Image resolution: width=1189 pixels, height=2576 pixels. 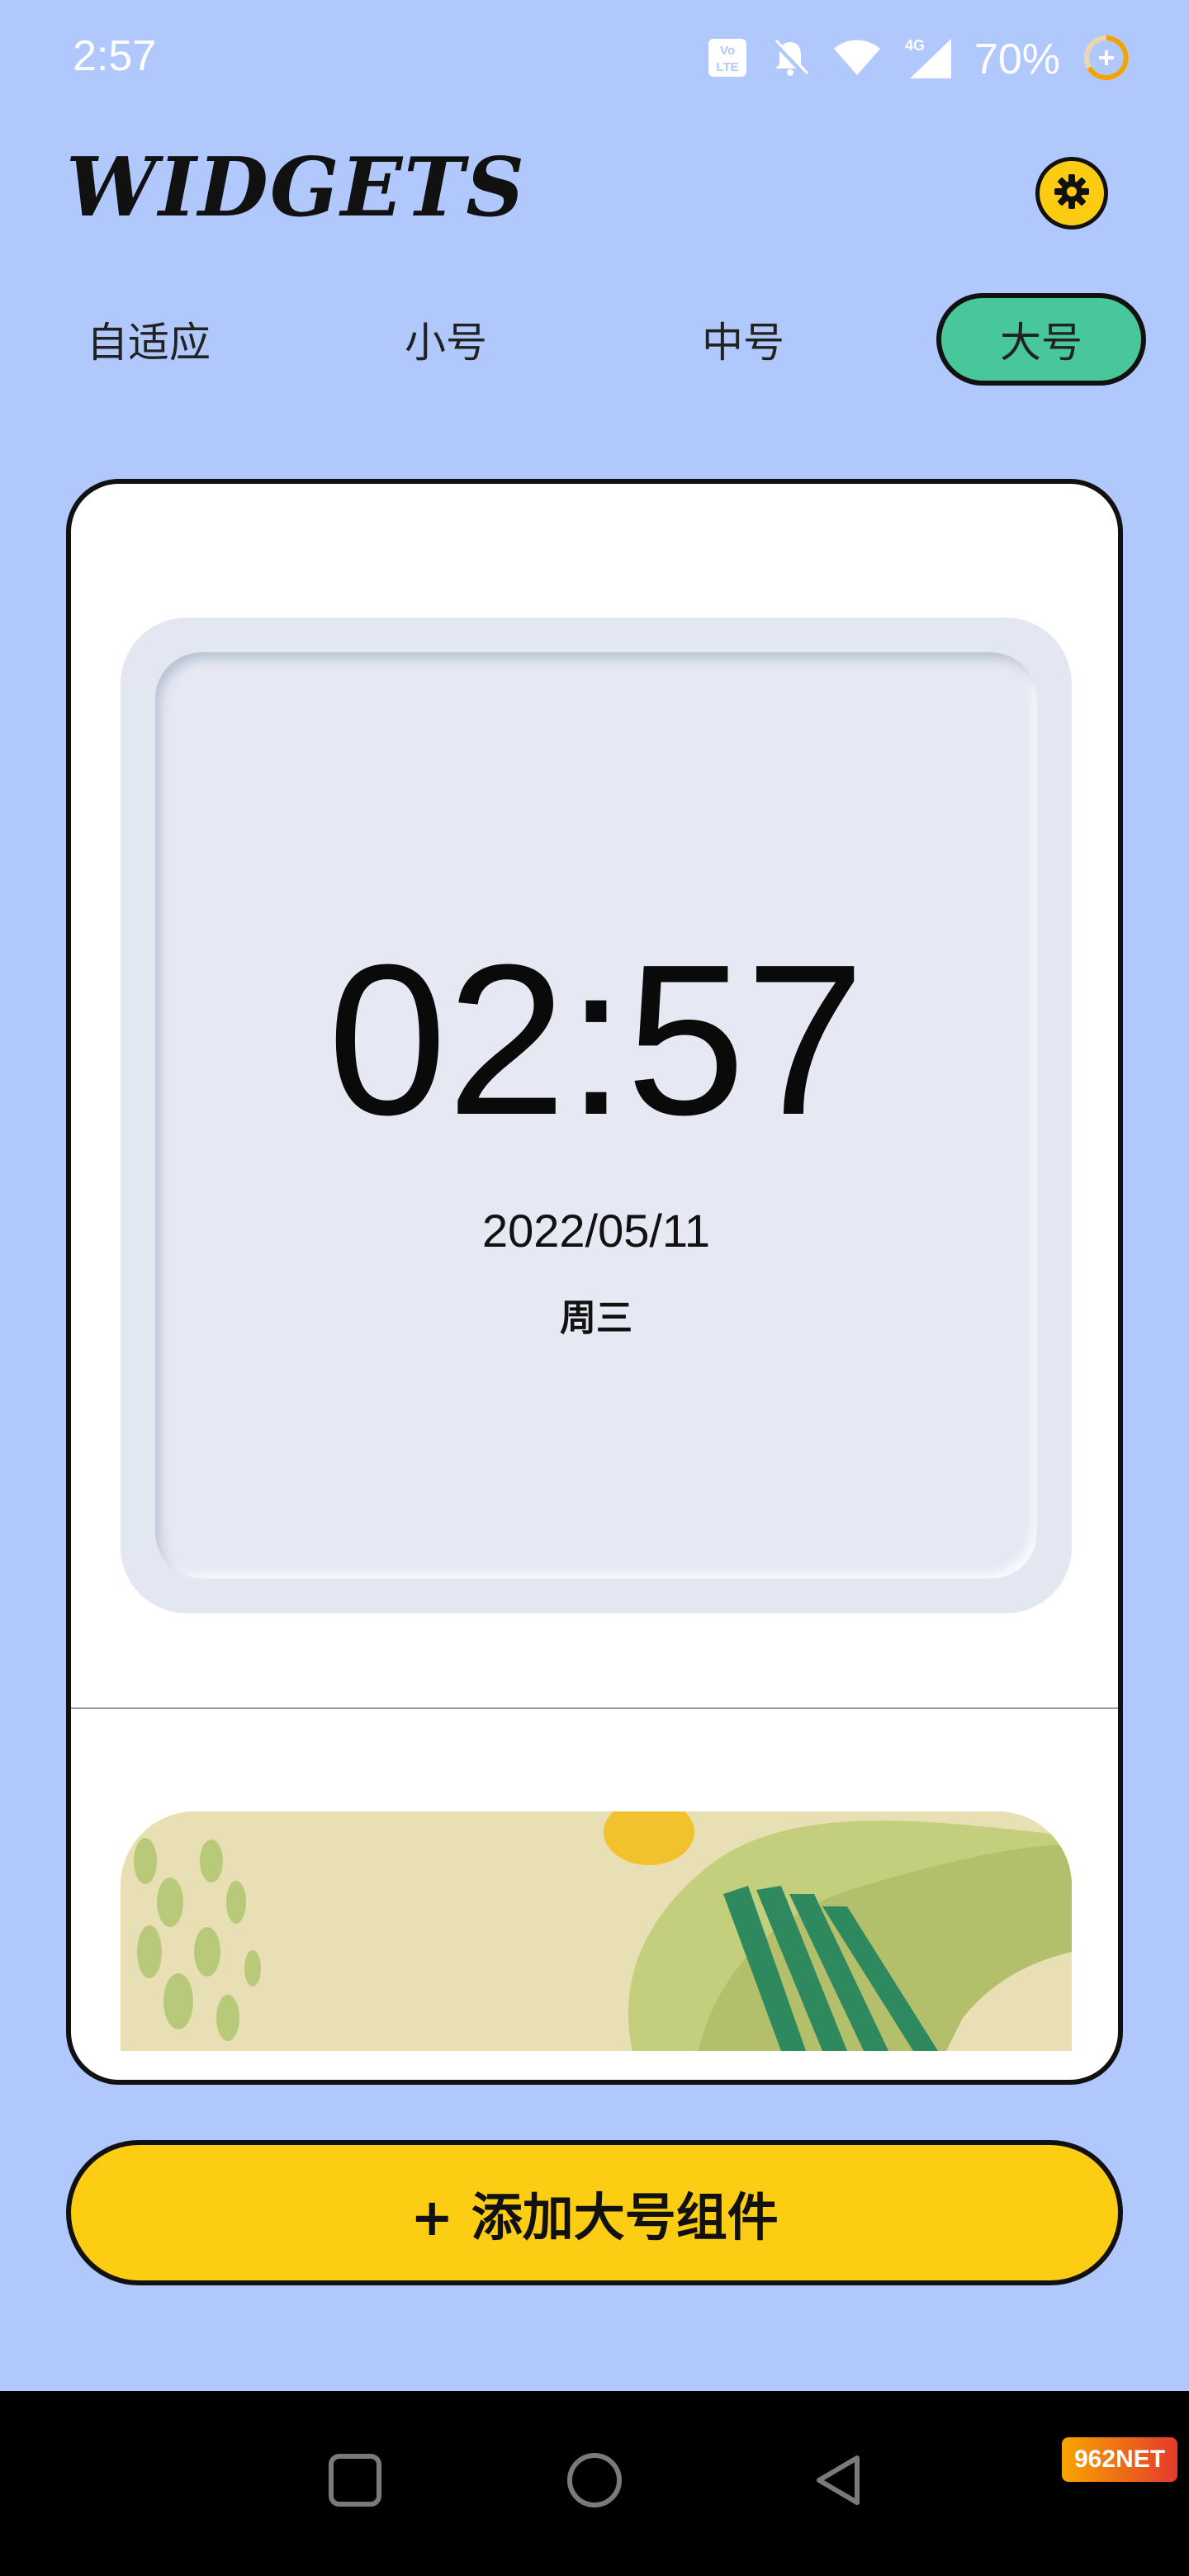 I want to click on clock-date: 2022/05/11, so click(x=596, y=1231).